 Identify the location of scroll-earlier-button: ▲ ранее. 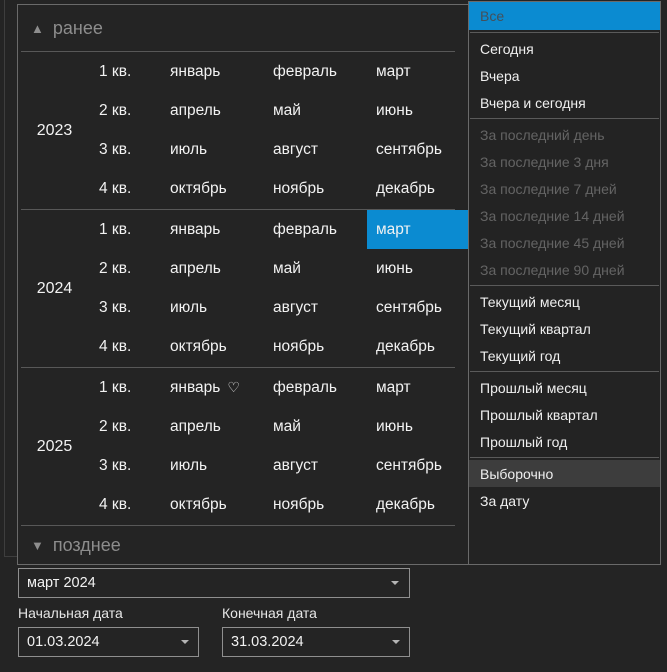
(243, 28).